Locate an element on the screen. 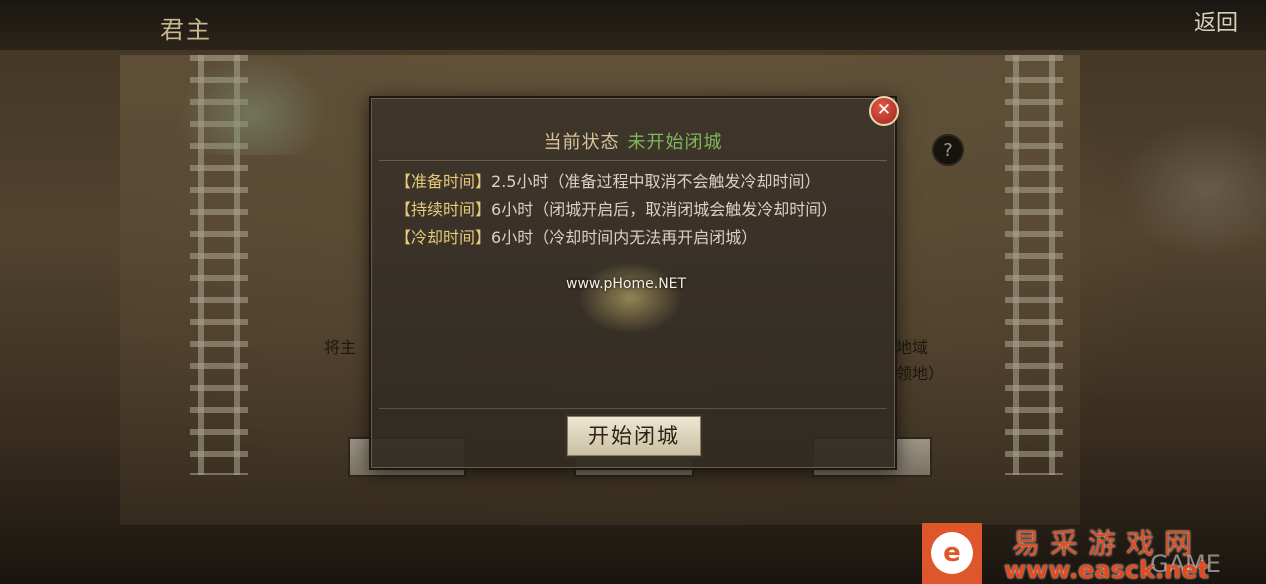  page-title: 君主 is located at coordinates (186, 30).